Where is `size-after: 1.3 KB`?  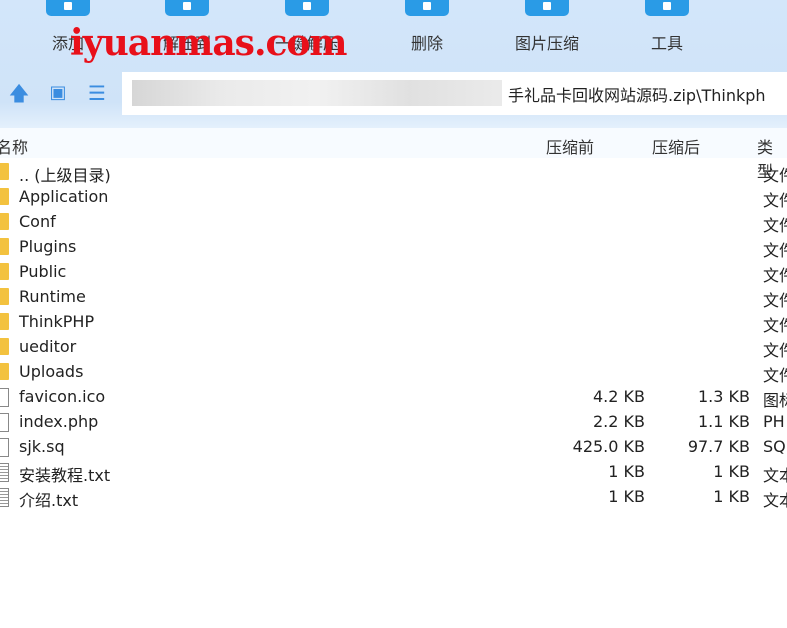 size-after: 1.3 KB is located at coordinates (724, 396).